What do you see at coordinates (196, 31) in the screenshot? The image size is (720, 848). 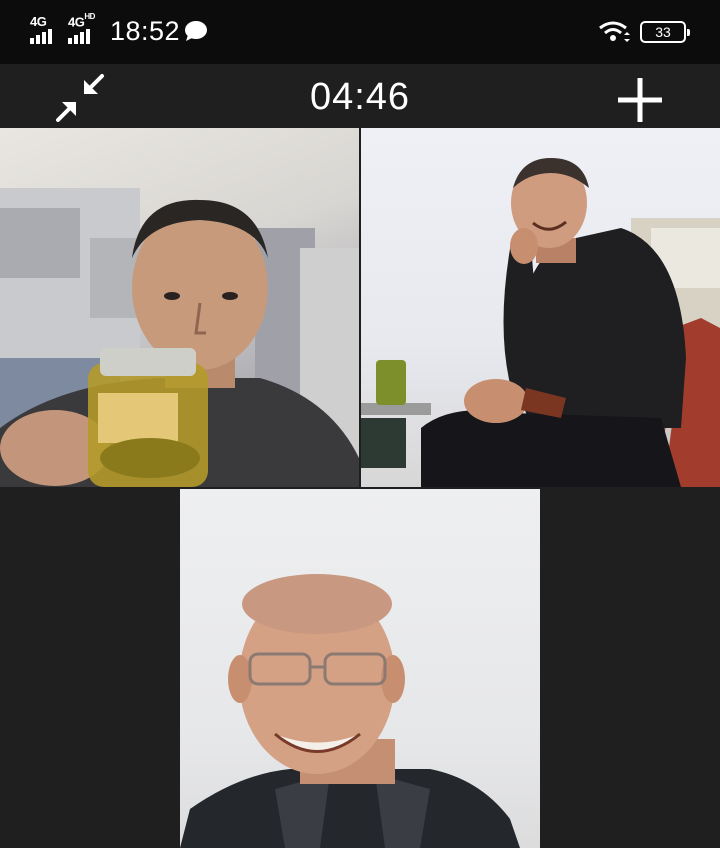 I see `chat-bubble-icon` at bounding box center [196, 31].